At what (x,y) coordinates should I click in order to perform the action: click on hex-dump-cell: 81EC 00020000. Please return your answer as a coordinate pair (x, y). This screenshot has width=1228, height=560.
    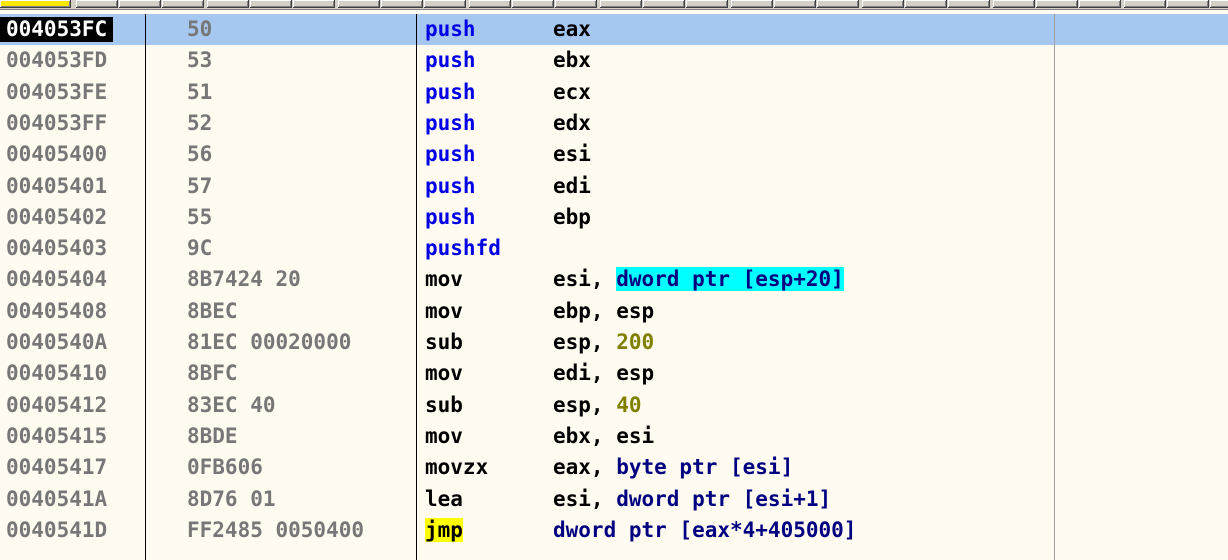
    Looking at the image, I should click on (301, 342).